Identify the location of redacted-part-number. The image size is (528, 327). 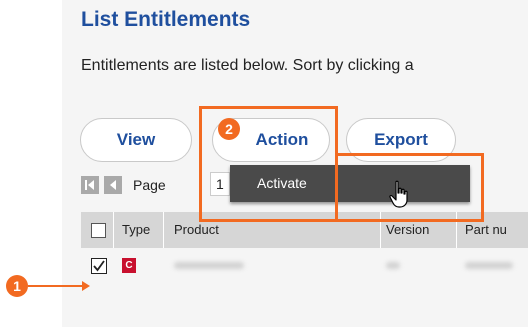
(489, 265).